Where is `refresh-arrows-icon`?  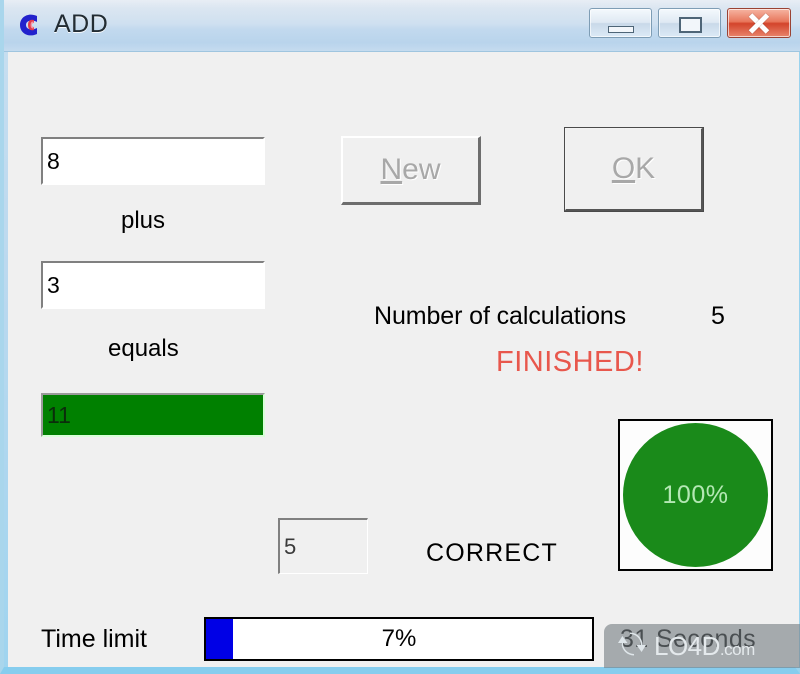 refresh-arrows-icon is located at coordinates (632, 646).